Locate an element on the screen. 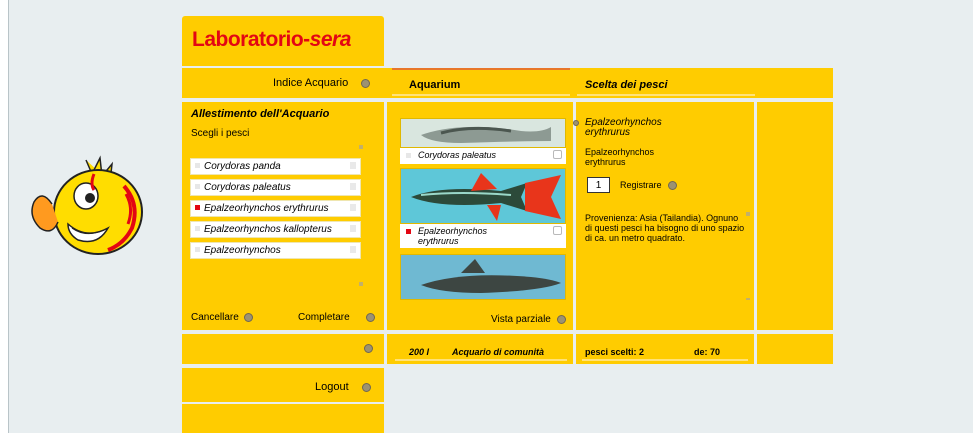 Image resolution: width=973 pixels, height=433 pixels. fish-list-item-selected: Epalzeorhynchos erythrurus is located at coordinates (275, 208).